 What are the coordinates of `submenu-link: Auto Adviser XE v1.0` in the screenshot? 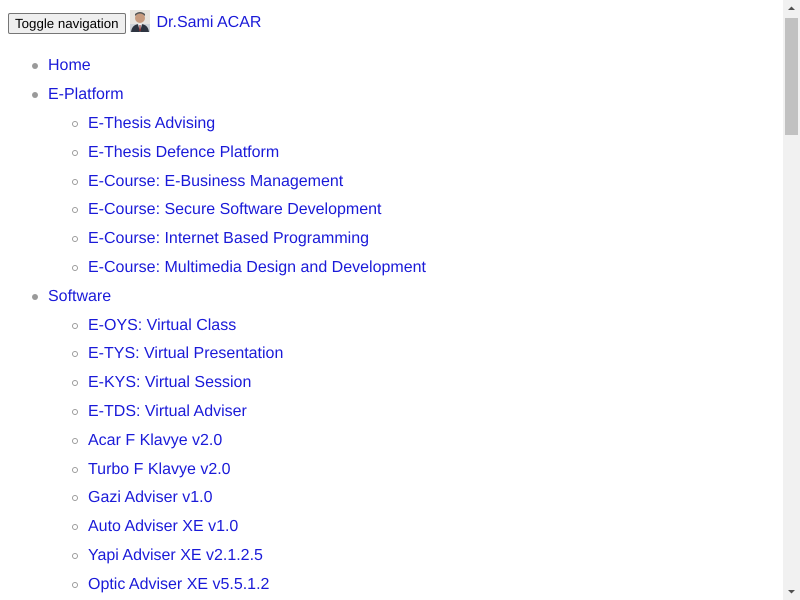 It's located at (163, 527).